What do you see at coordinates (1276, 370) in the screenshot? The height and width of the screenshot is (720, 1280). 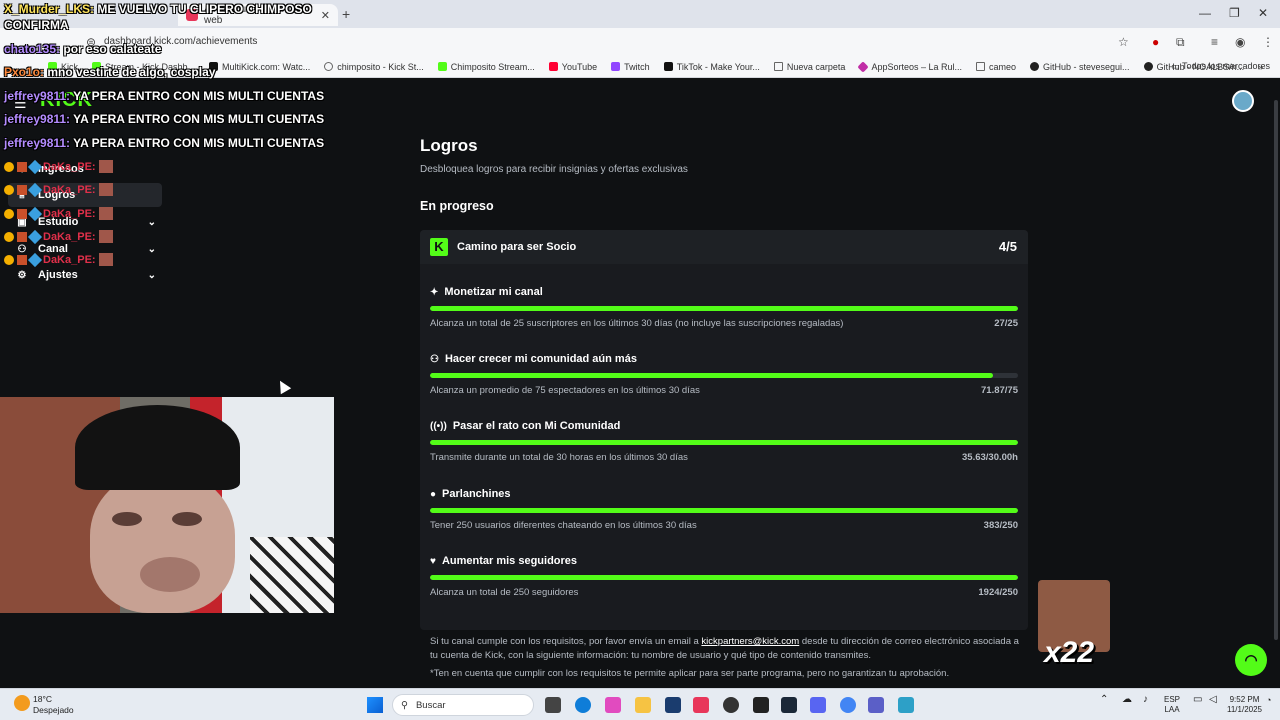 I see `scrollbar-thumb` at bounding box center [1276, 370].